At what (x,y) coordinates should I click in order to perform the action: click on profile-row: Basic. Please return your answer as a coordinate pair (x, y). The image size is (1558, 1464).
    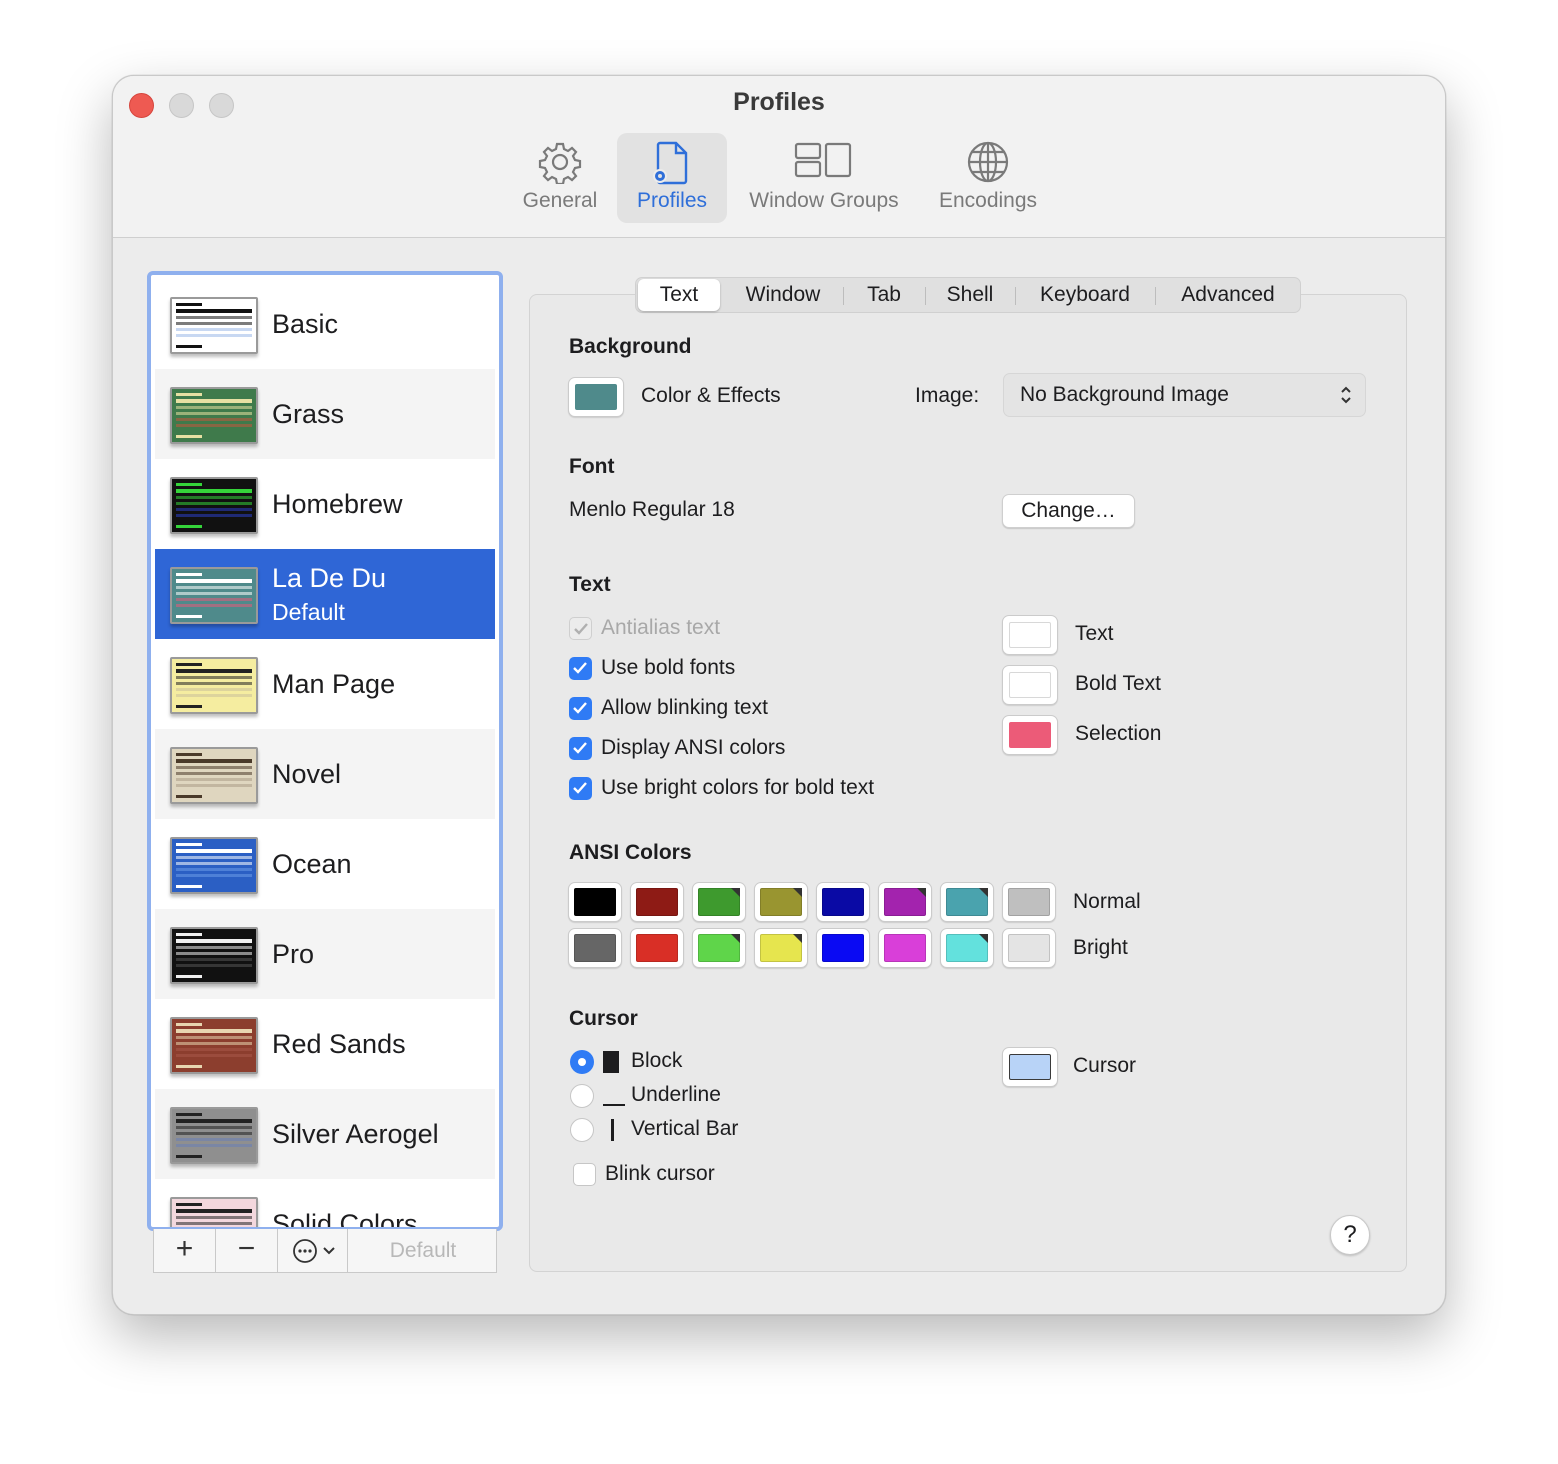
    Looking at the image, I should click on (325, 324).